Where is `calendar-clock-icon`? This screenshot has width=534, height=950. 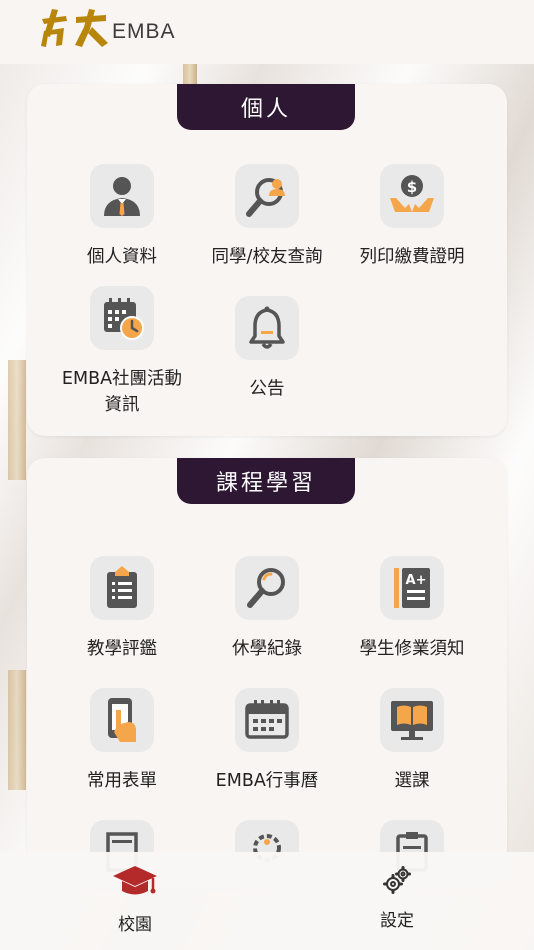
calendar-clock-icon is located at coordinates (124, 319).